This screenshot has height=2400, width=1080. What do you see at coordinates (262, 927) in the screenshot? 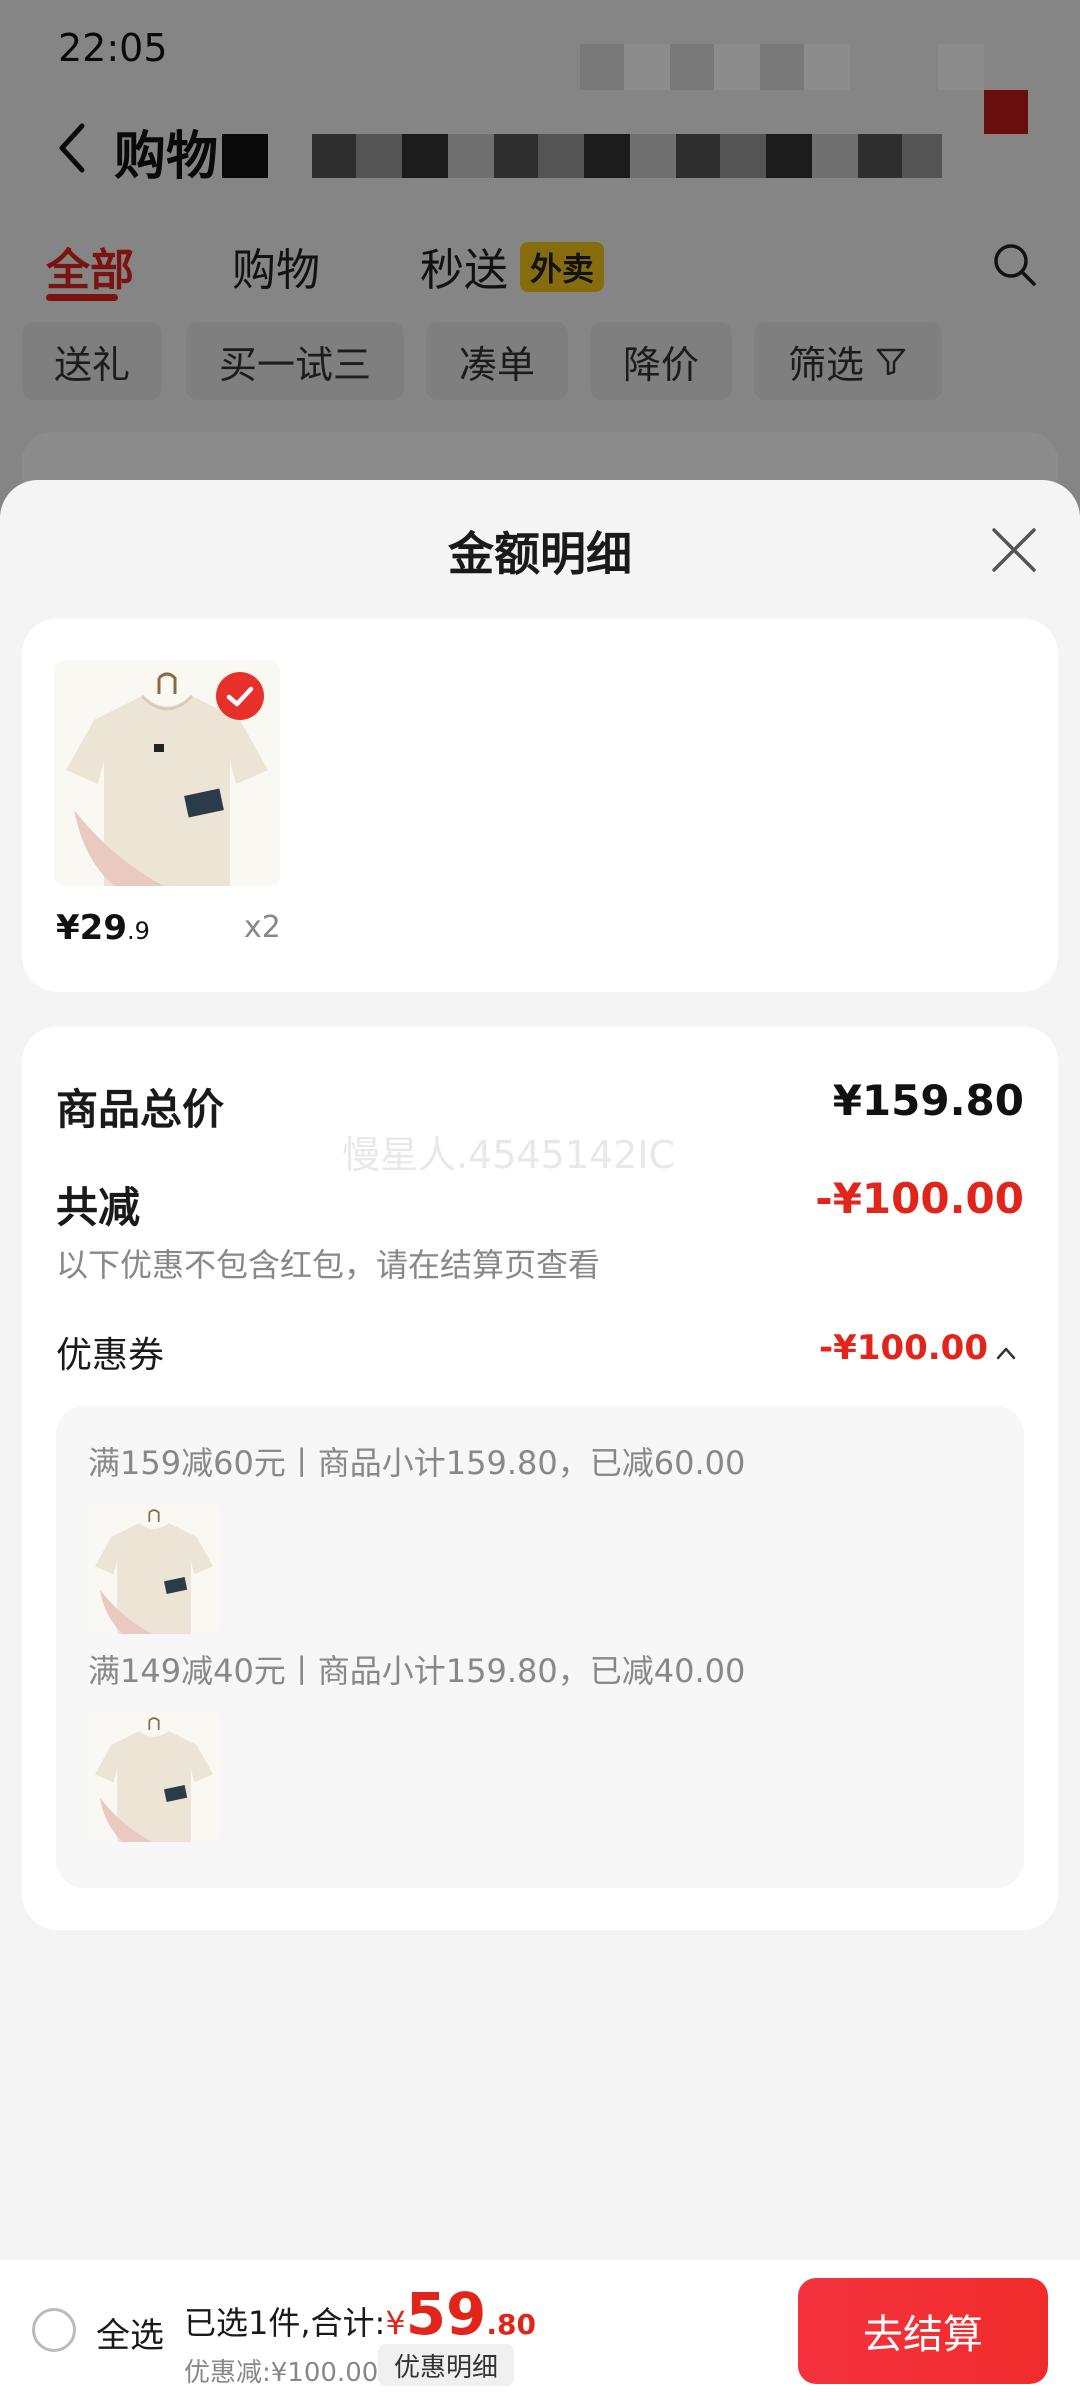
I see `product-quantity: x2` at bounding box center [262, 927].